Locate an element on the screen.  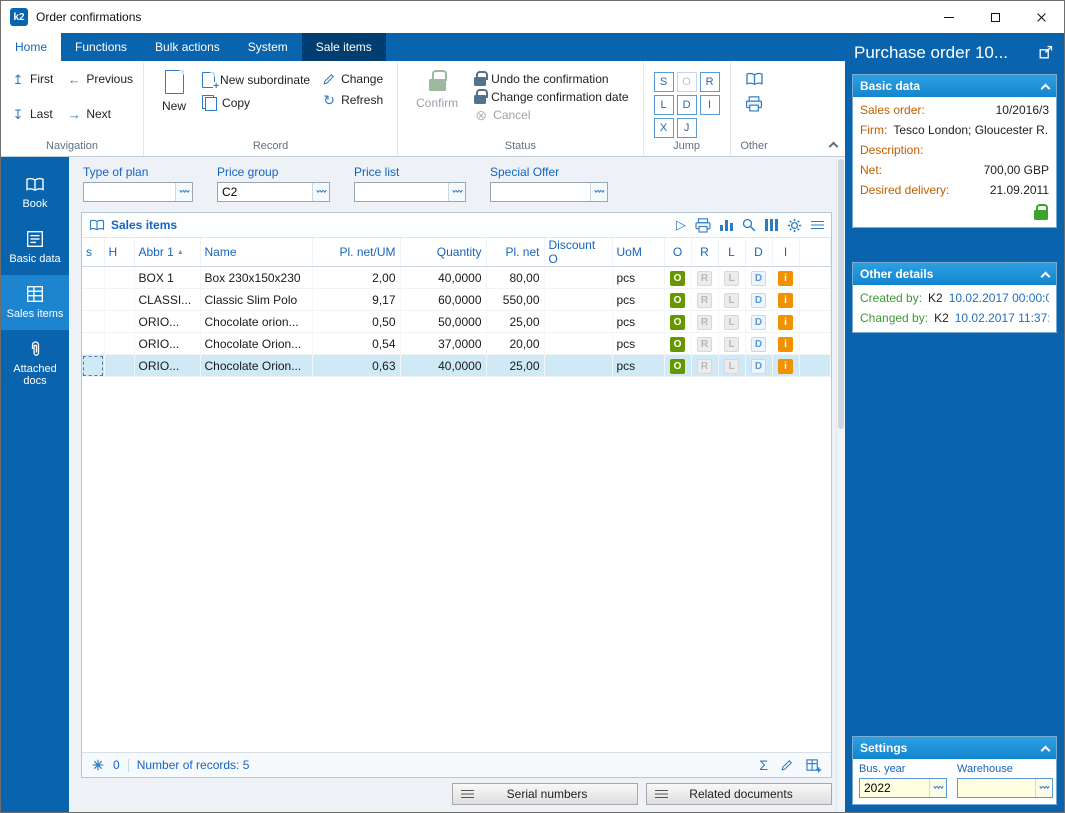
sidebar-item-sales-items: Sales items is located at coordinates (35, 302).